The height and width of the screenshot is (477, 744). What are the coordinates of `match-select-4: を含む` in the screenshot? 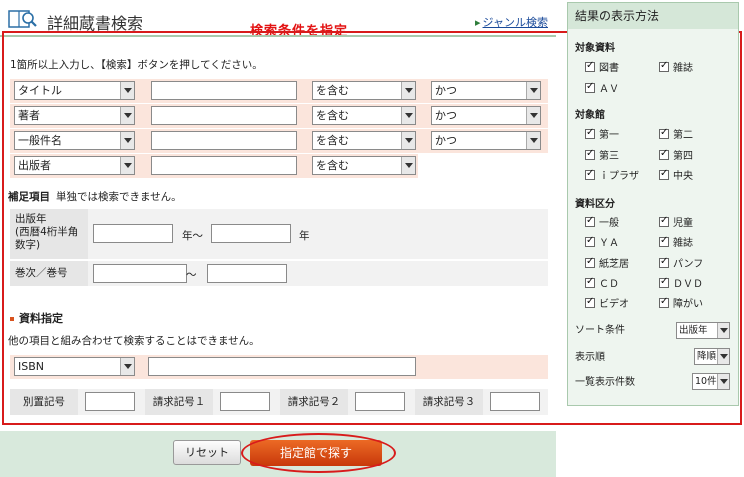 It's located at (364, 165).